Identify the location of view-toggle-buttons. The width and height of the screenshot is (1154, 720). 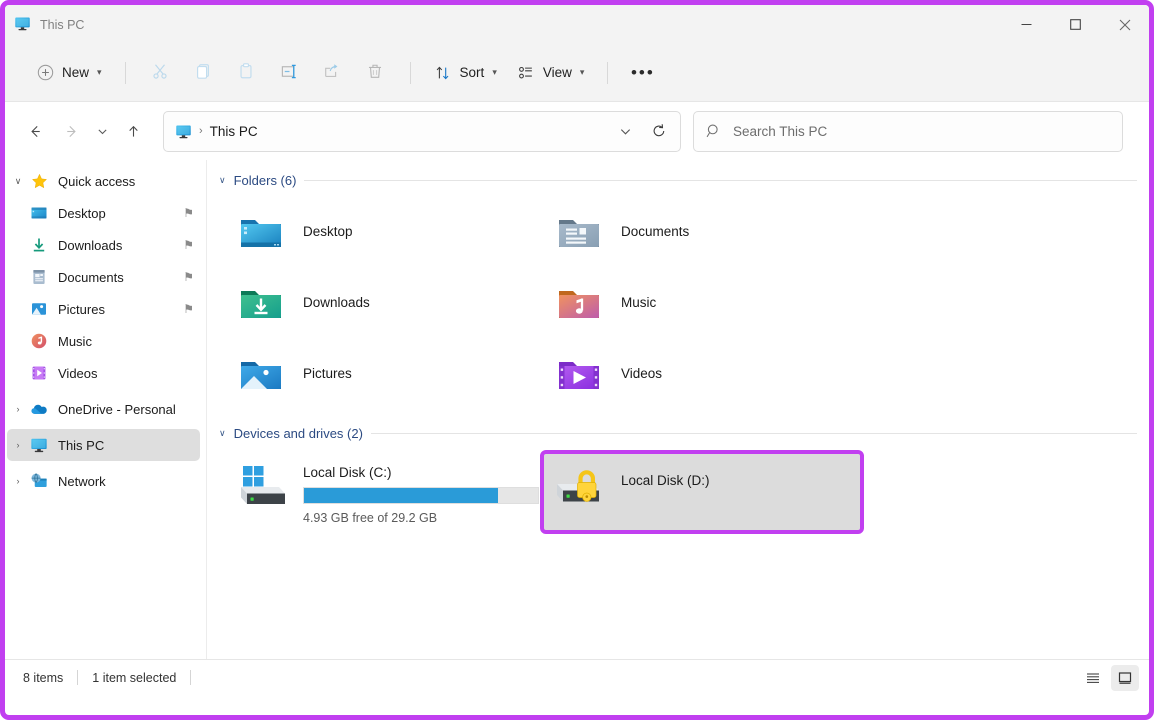
(1109, 677).